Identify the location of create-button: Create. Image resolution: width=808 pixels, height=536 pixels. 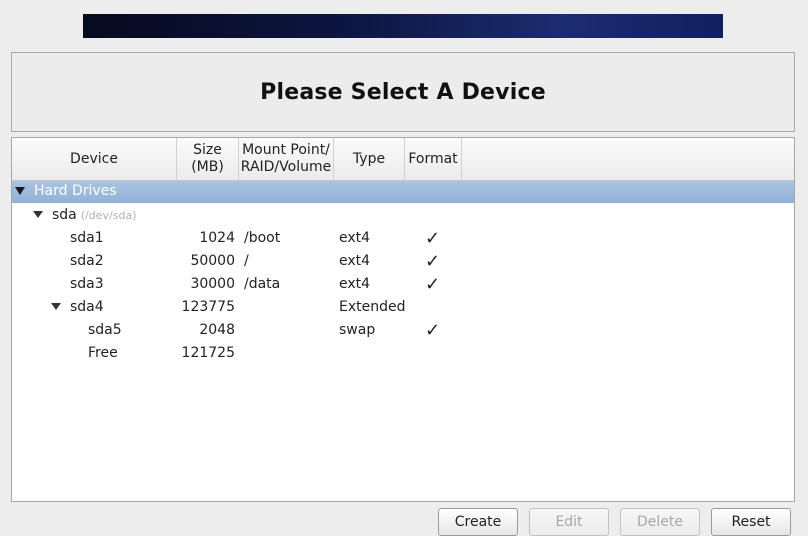
(478, 522).